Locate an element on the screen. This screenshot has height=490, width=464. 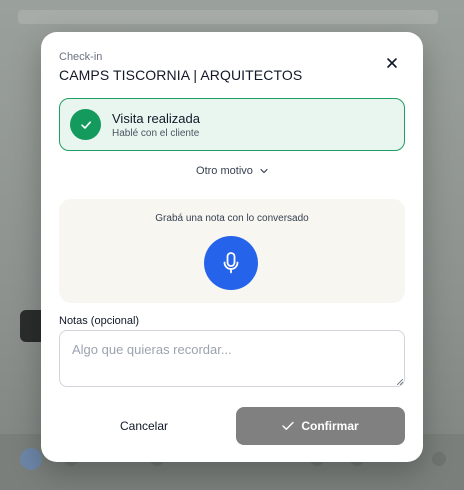
confirm-button: Confirmar is located at coordinates (320, 426).